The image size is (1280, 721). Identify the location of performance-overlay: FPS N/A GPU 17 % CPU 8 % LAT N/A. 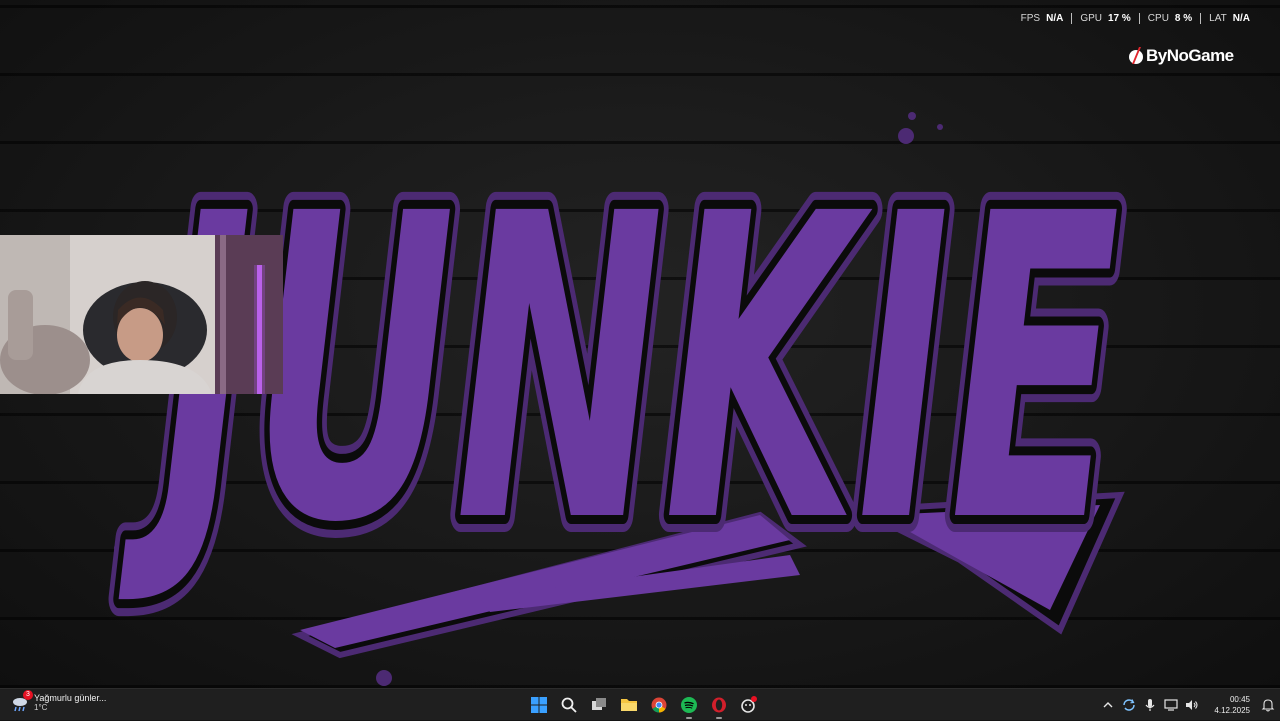
(1135, 18).